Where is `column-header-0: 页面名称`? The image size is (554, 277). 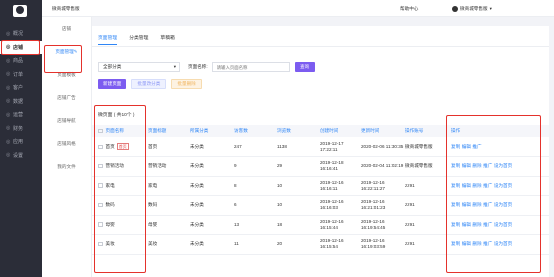
column-header-0: 页面名称 is located at coordinates (120, 131).